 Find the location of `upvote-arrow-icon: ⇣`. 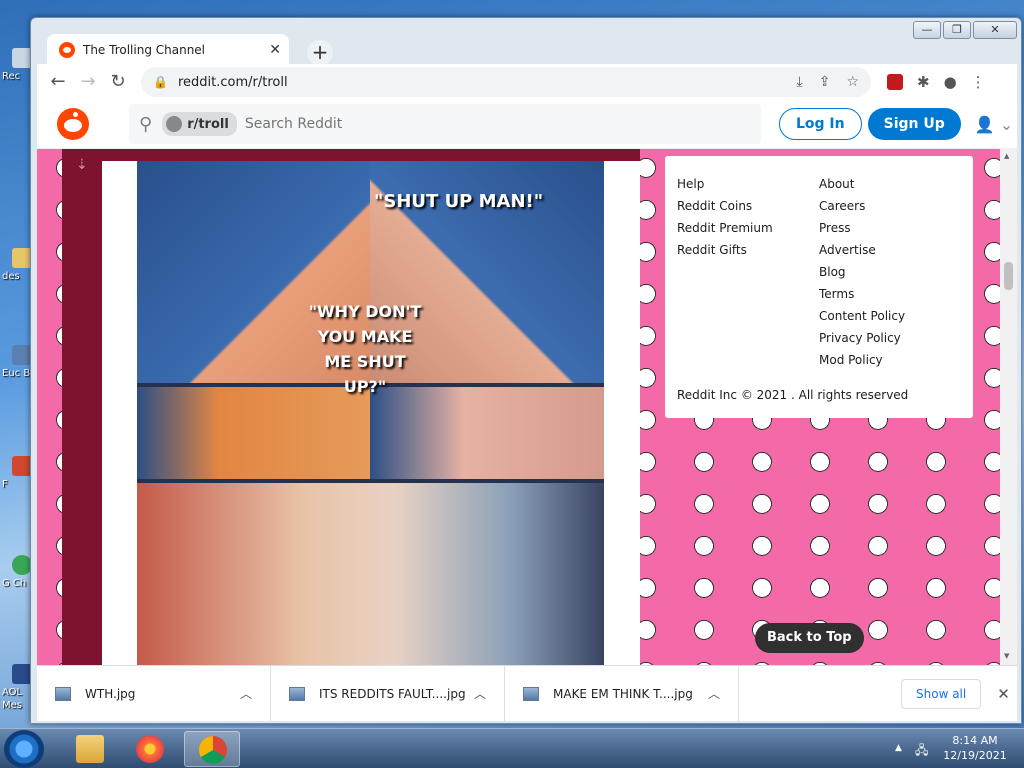

upvote-arrow-icon: ⇣ is located at coordinates (82, 165).